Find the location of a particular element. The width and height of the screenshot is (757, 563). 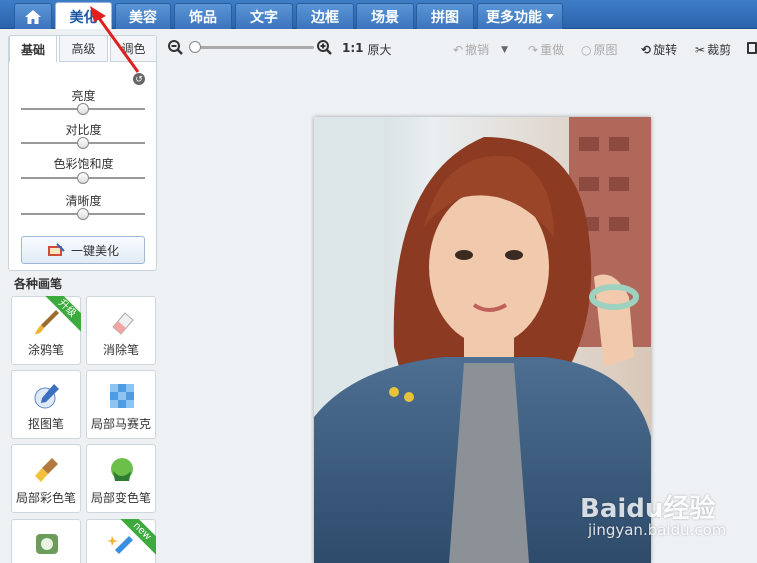

undo-button: ↶ 撤销 ▼ is located at coordinates (480, 49).